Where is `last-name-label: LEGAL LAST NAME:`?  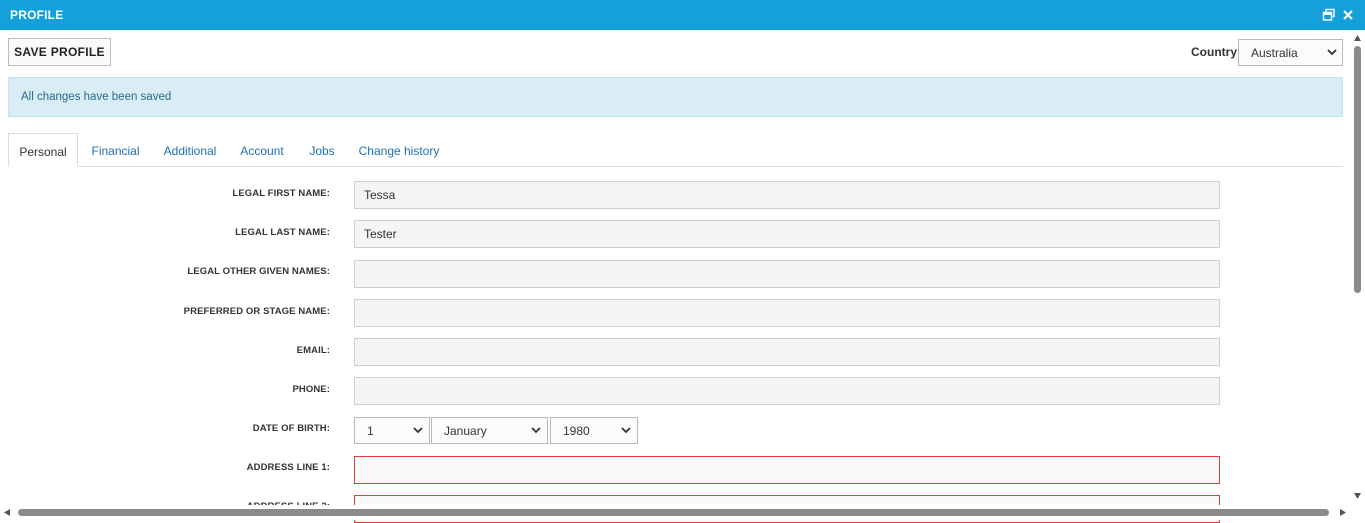 last-name-label: LEGAL LAST NAME: is located at coordinates (282, 232).